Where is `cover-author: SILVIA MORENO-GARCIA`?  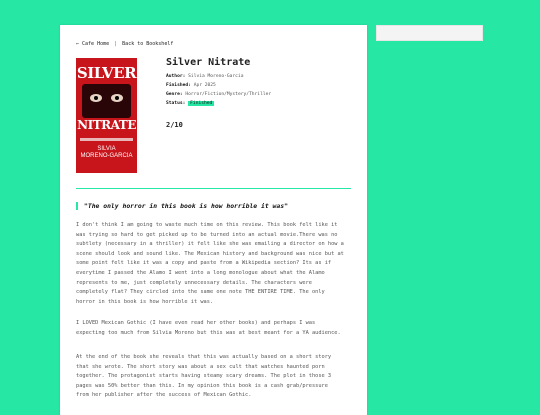
cover-author: SILVIA MORENO-GARCIA is located at coordinates (106, 152).